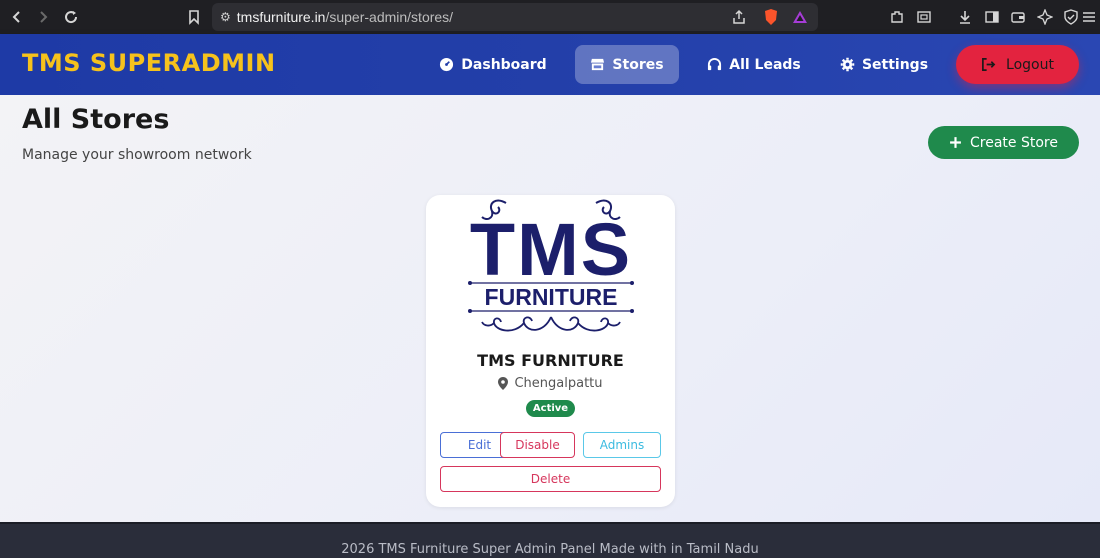 The width and height of the screenshot is (1100, 558). I want to click on nav-settings: Settings, so click(884, 64).